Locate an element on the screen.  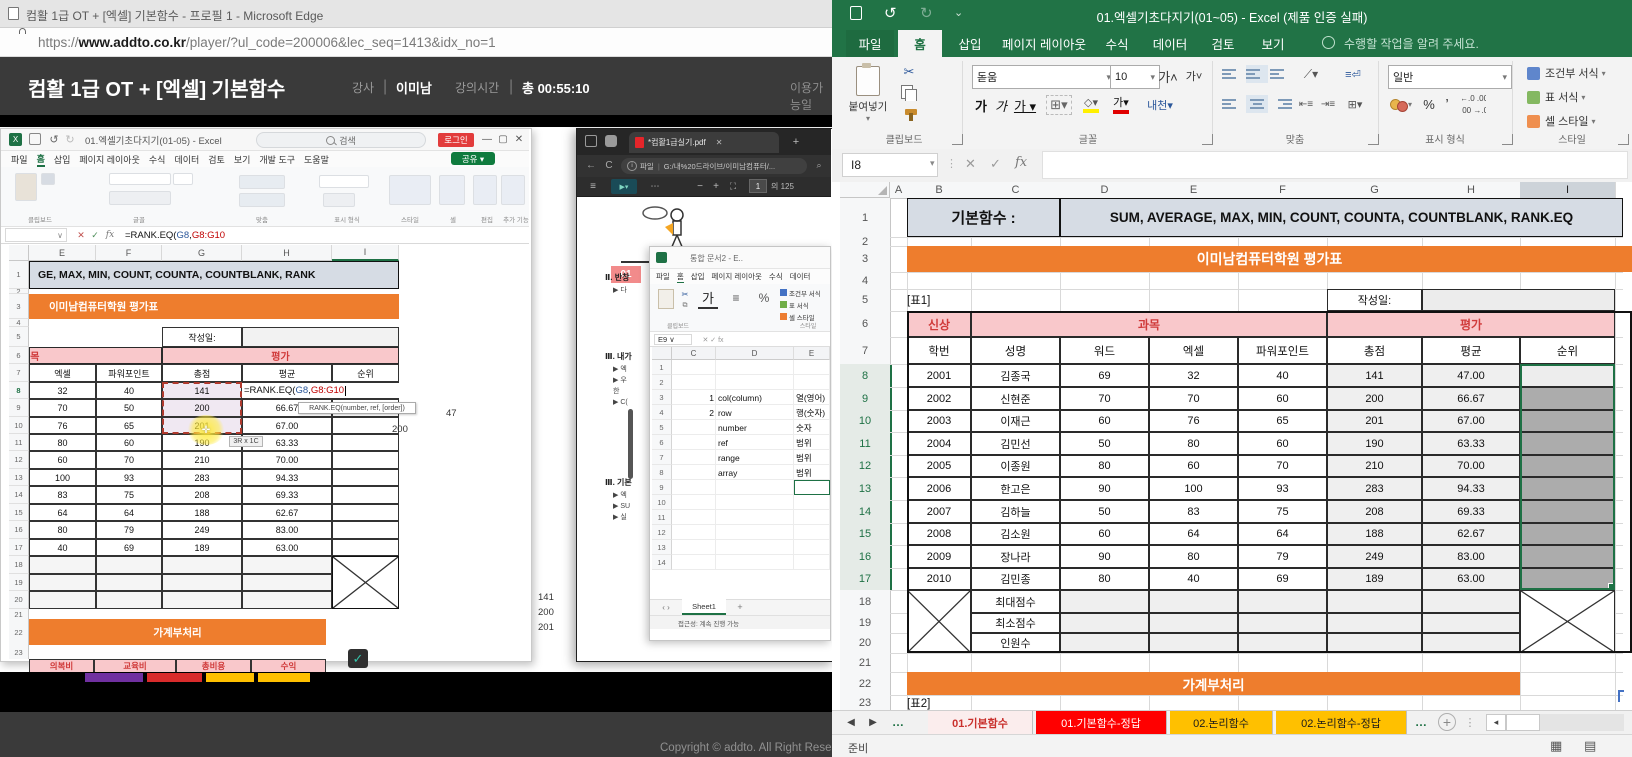
cell-name-r16: 장나라 is located at coordinates (1015, 556).